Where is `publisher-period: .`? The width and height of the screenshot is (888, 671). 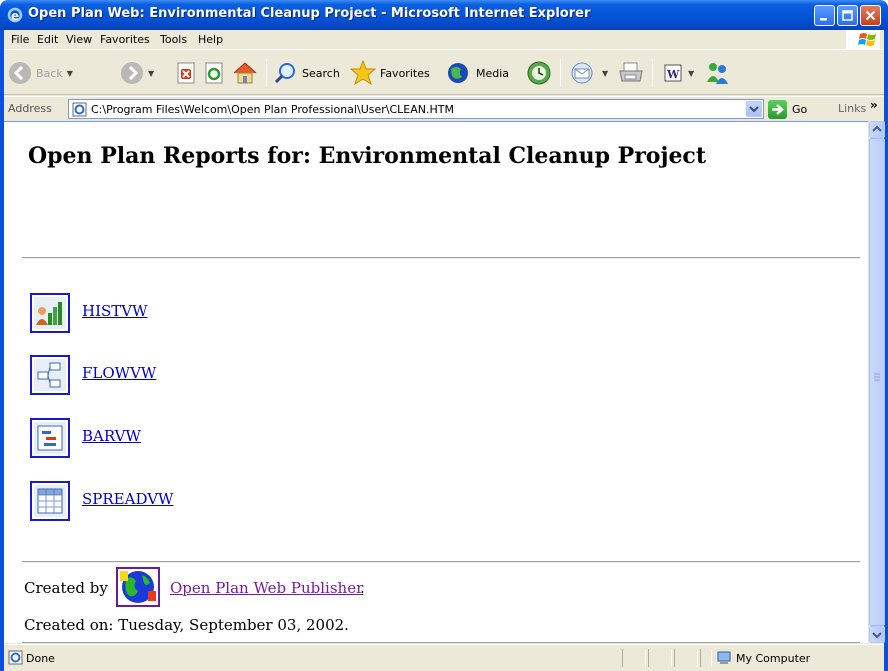
publisher-period: . is located at coordinates (362, 588).